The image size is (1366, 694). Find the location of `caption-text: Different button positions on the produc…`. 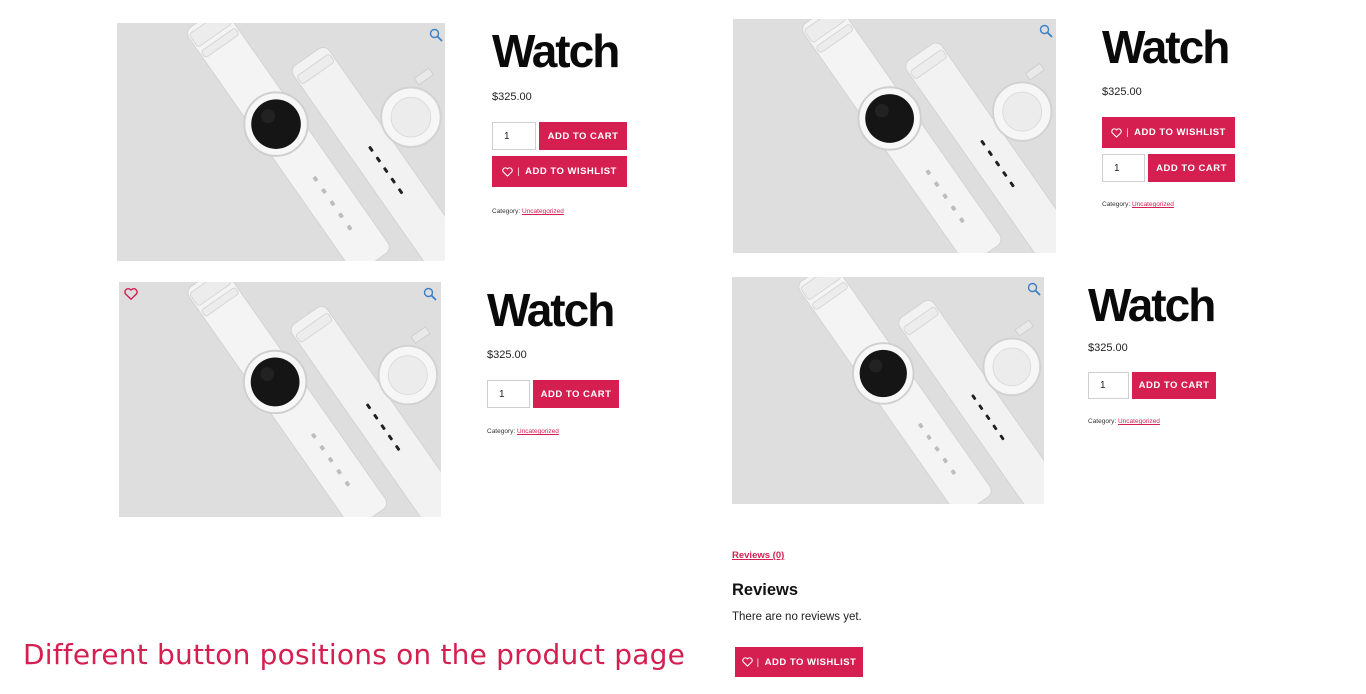

caption-text: Different button positions on the produc… is located at coordinates (354, 654).